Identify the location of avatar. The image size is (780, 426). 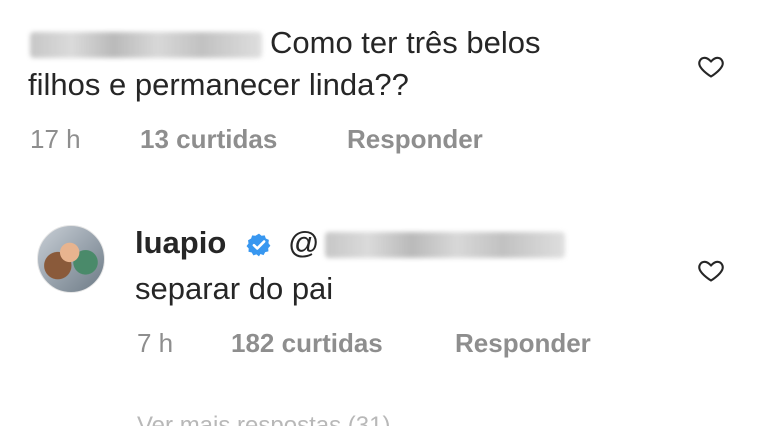
(71, 259).